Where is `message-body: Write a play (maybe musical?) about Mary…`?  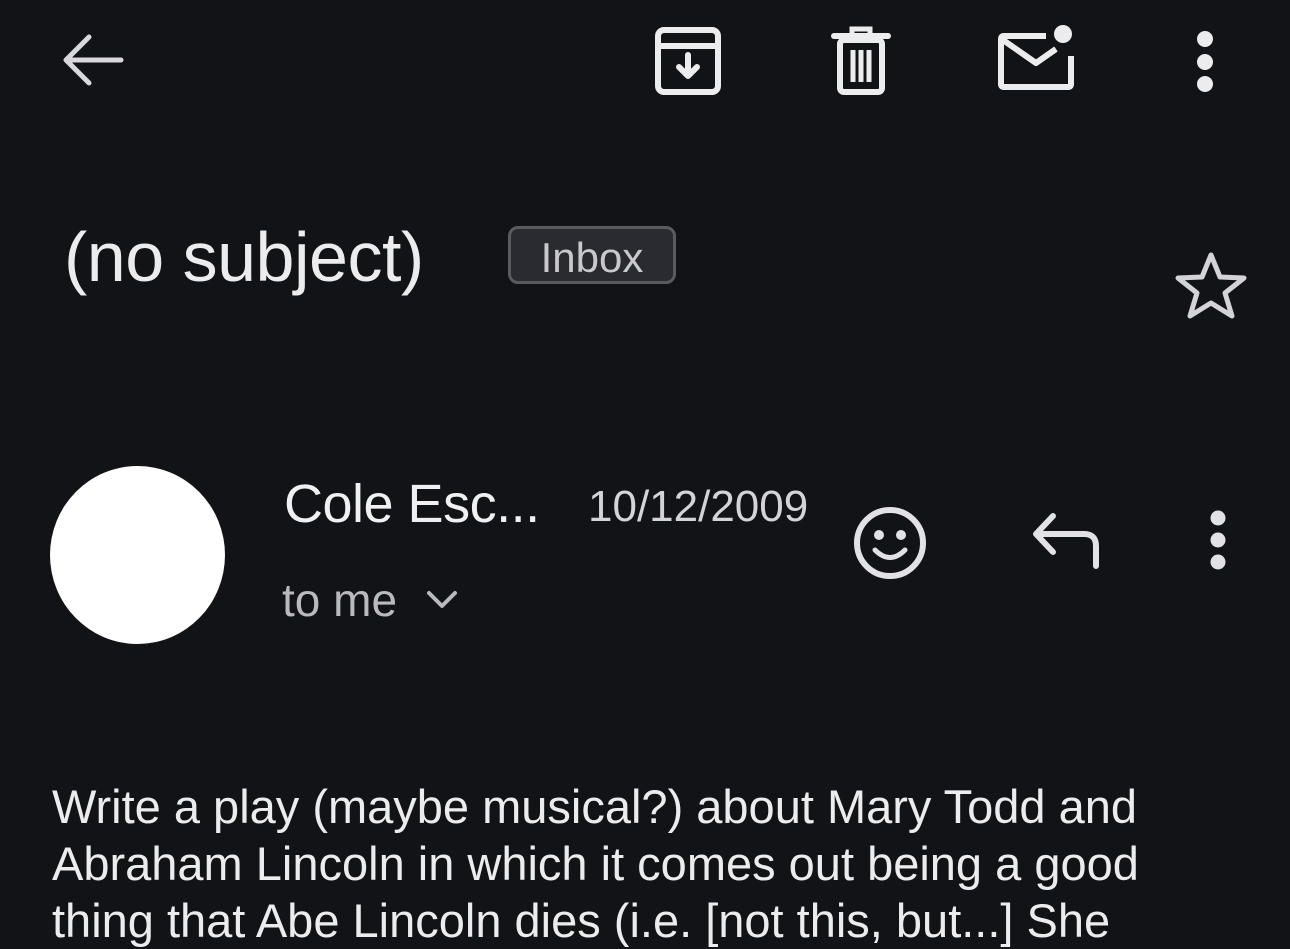
message-body: Write a play (maybe musical?) about Mary… is located at coordinates (595, 863).